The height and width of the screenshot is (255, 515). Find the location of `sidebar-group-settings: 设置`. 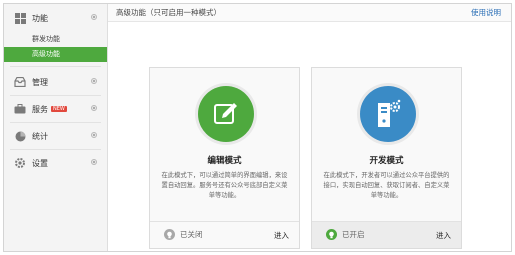

sidebar-group-settings: 设置 is located at coordinates (55, 163).